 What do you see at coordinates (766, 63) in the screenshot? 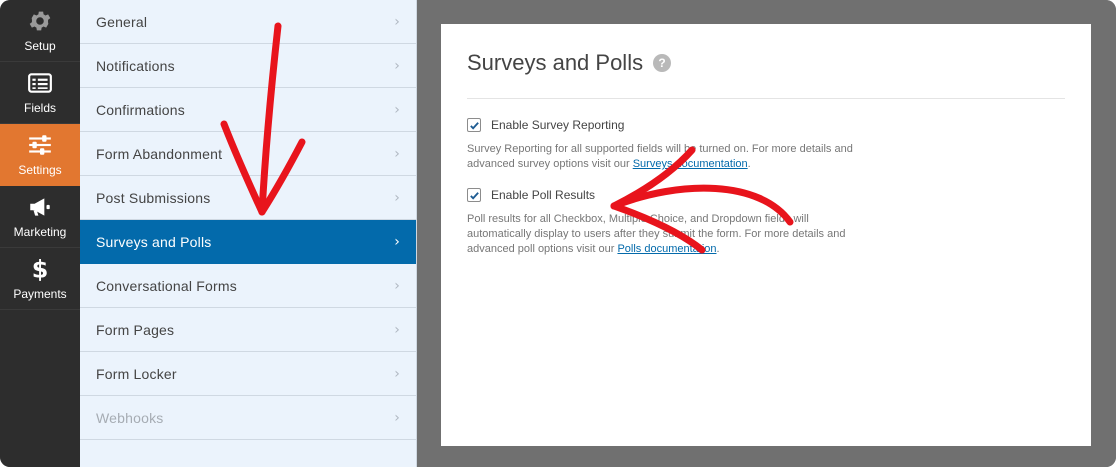
I see `page-title-row: Surveys and Polls ?` at bounding box center [766, 63].